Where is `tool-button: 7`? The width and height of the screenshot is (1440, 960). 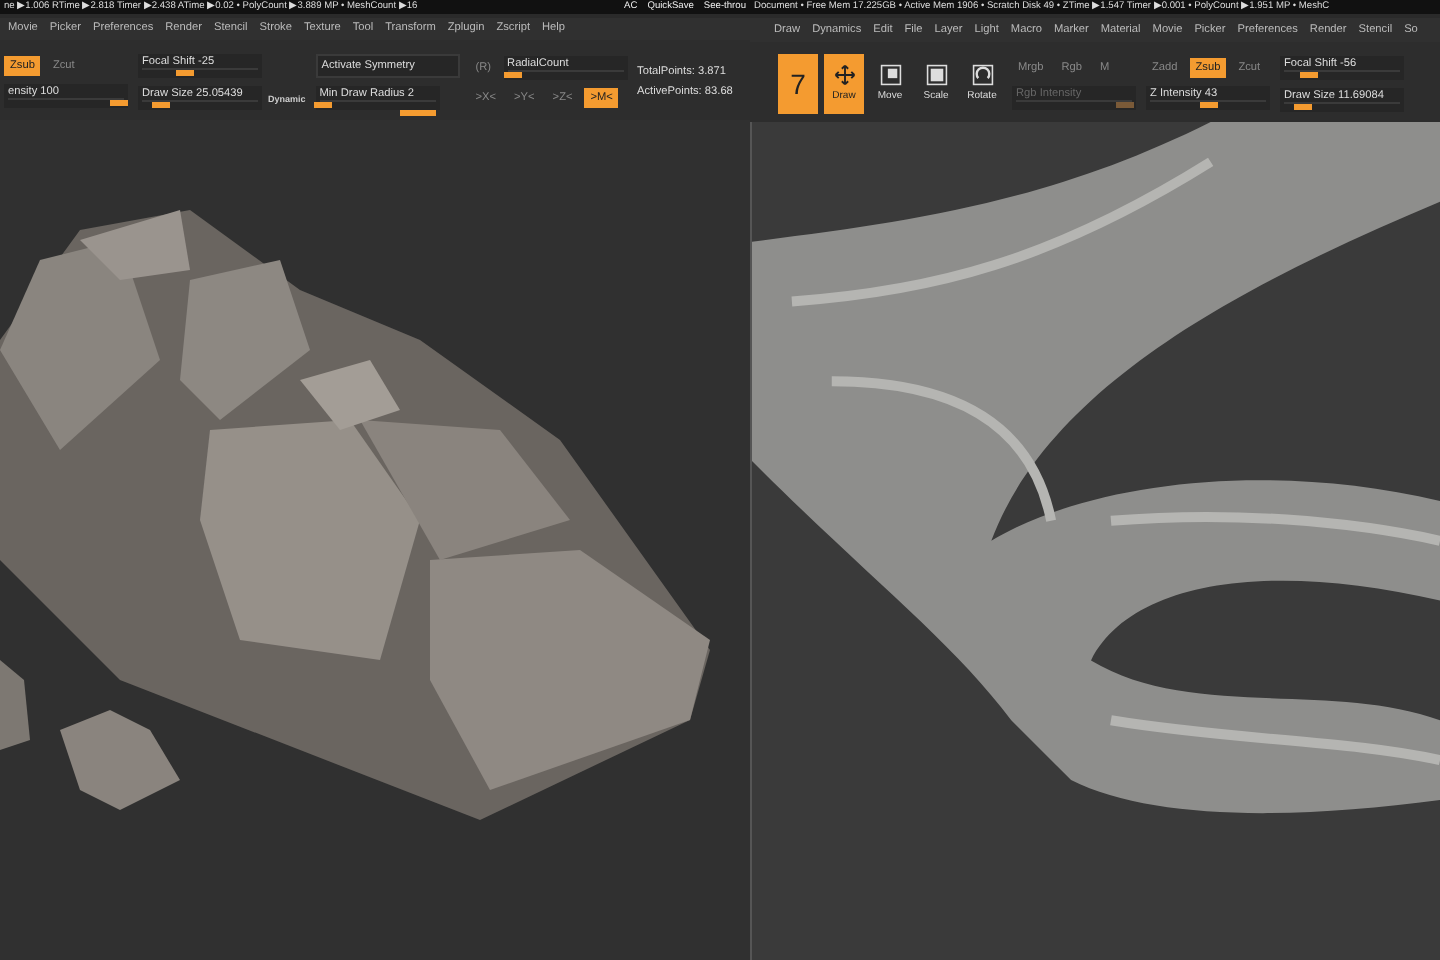
tool-button: 7 is located at coordinates (798, 83).